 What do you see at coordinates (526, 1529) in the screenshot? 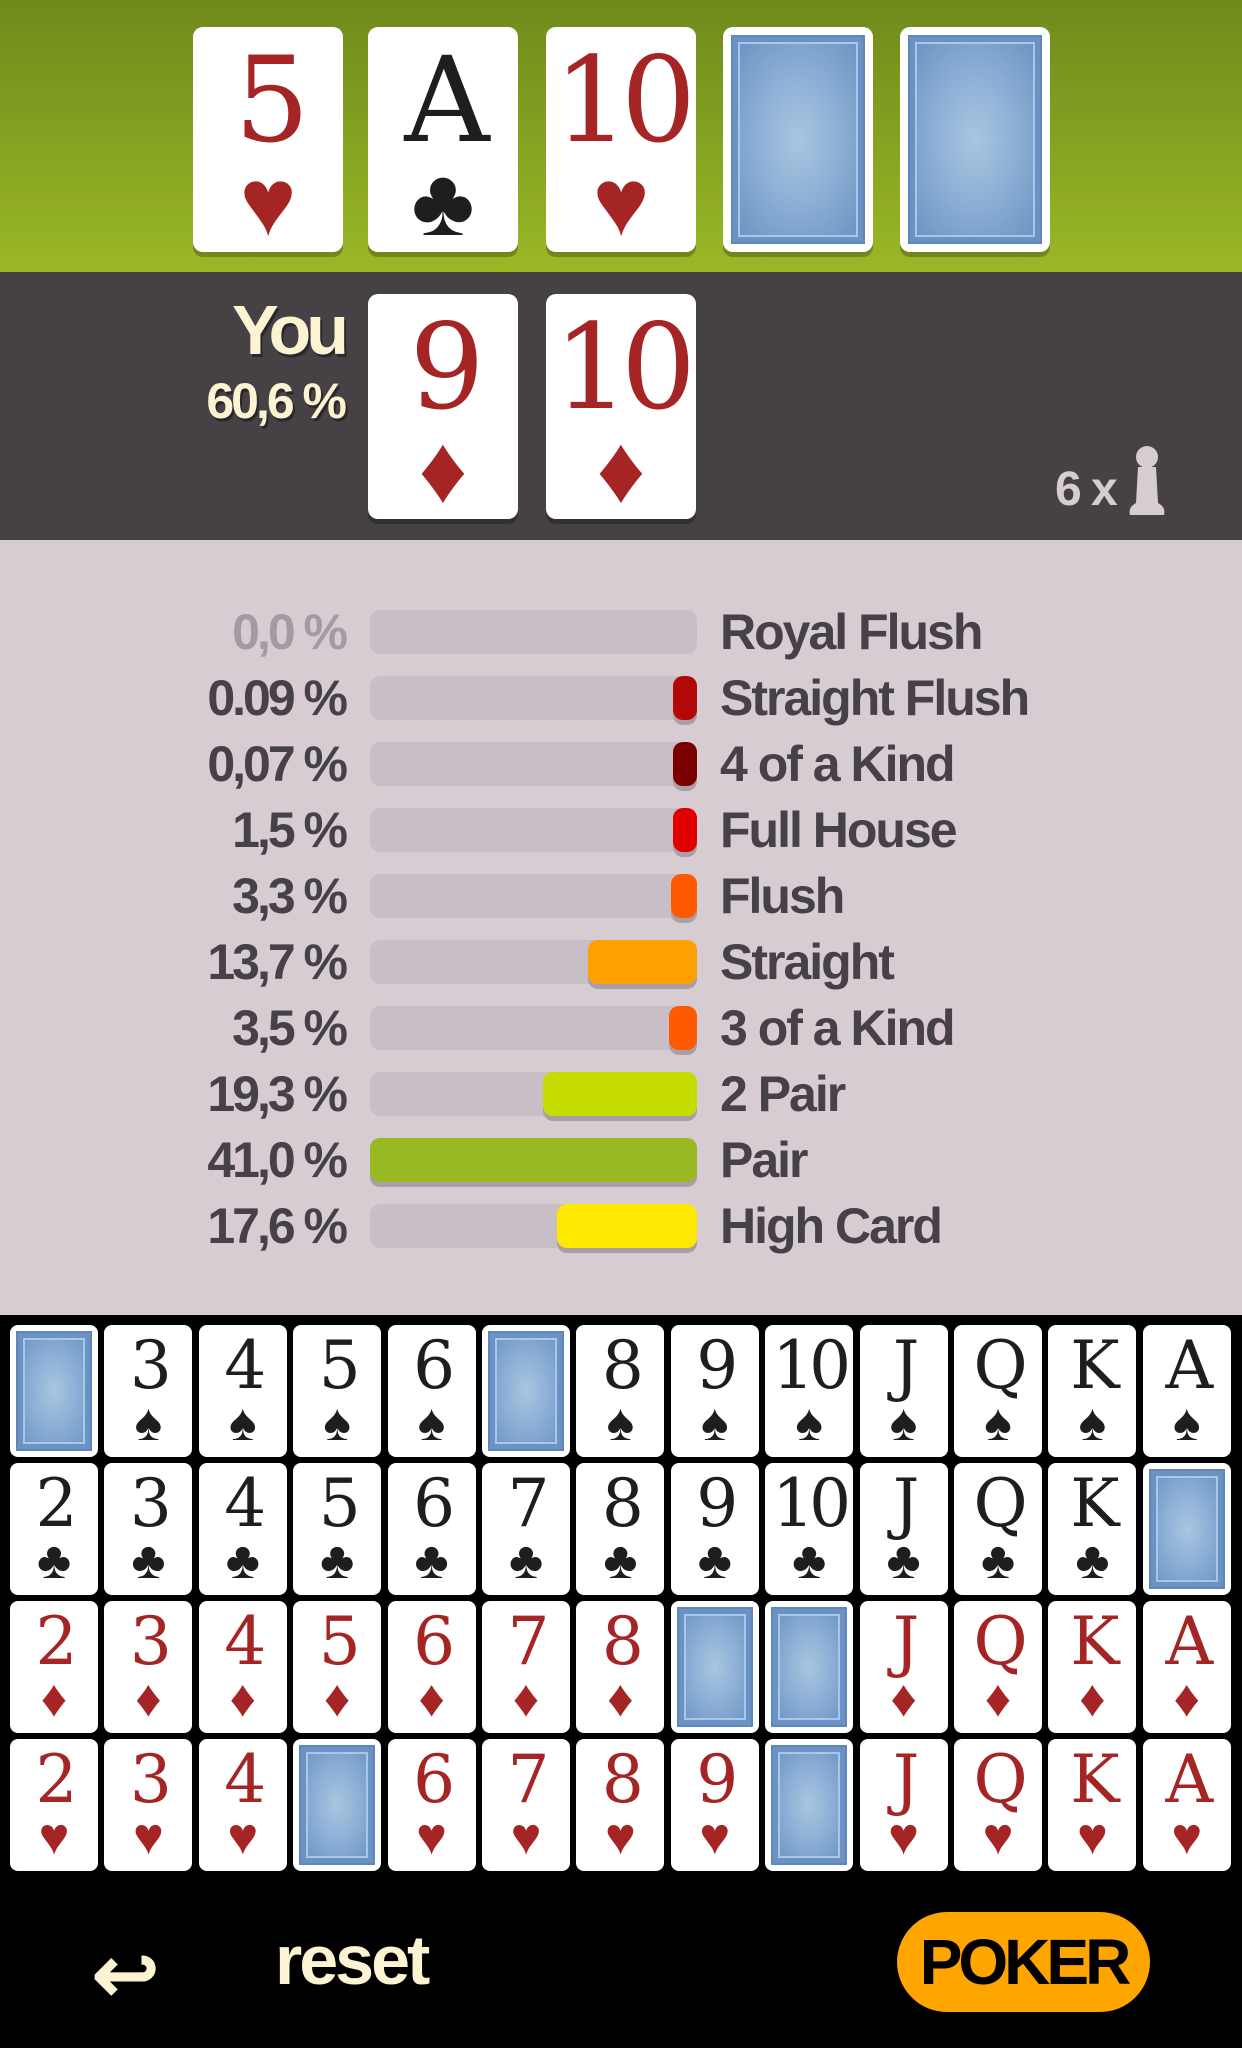
I see `deck-card: 7 ♣` at bounding box center [526, 1529].